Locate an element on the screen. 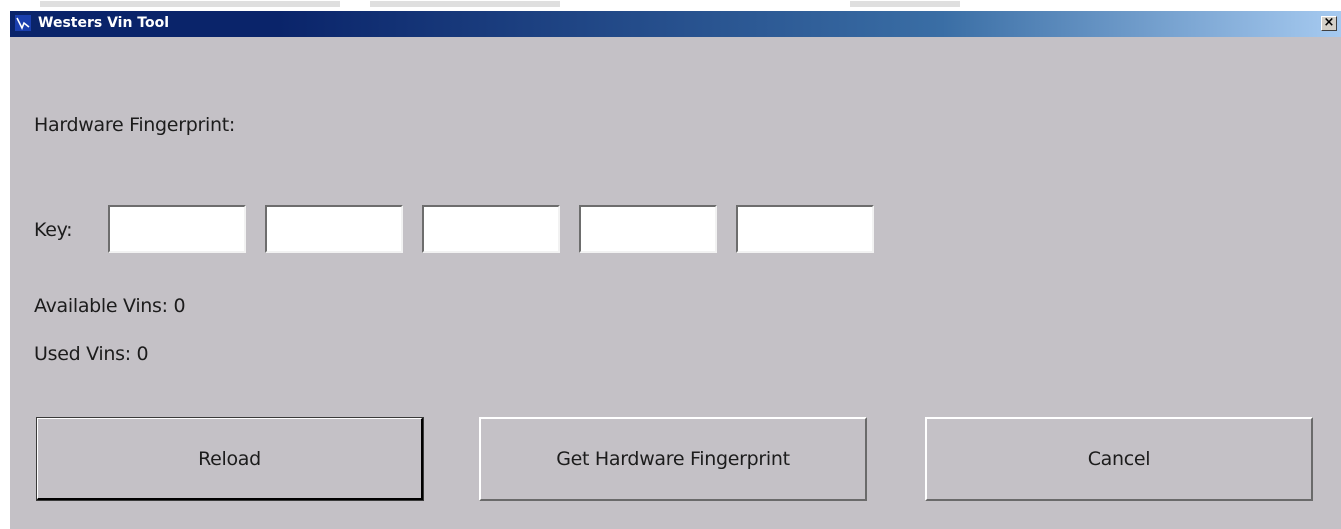  background-window-strip is located at coordinates (670, 4).